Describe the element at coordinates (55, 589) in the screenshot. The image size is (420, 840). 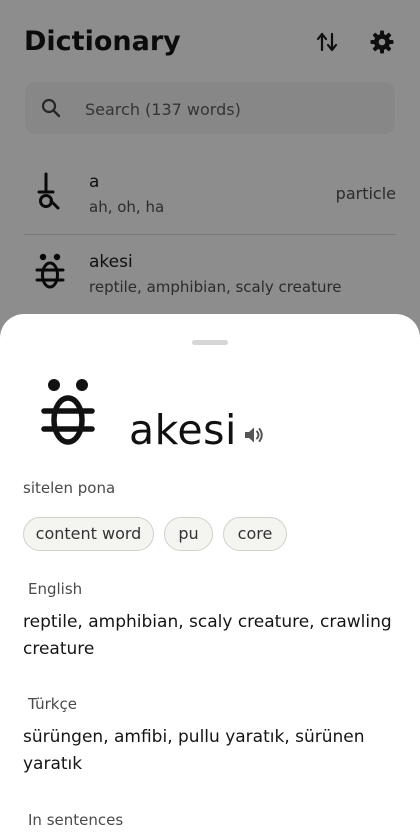
I see `section-label-english: English` at that location.